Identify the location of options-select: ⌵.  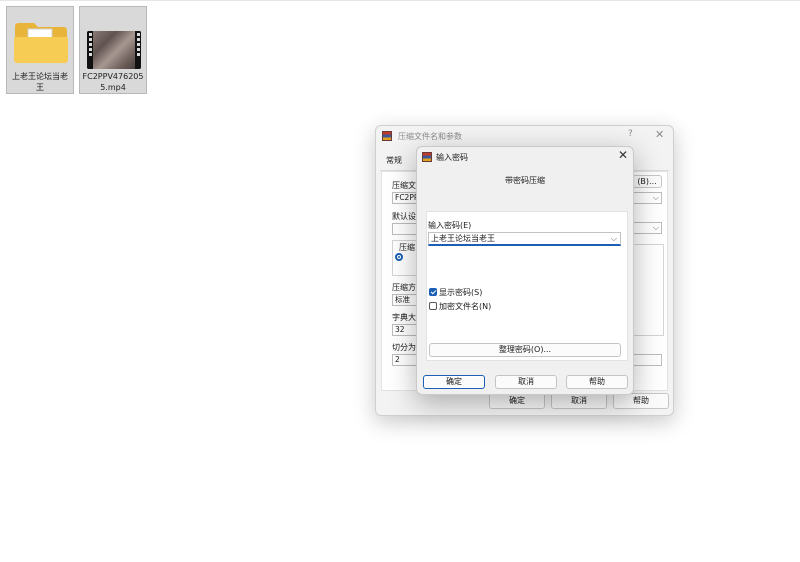
(647, 228).